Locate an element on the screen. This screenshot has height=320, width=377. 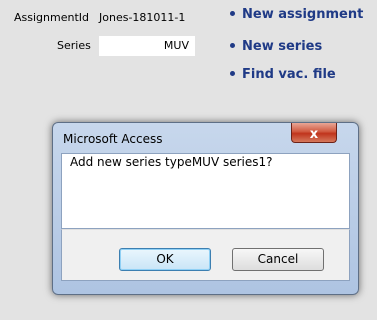
cancel-button: Cancel is located at coordinates (278, 259).